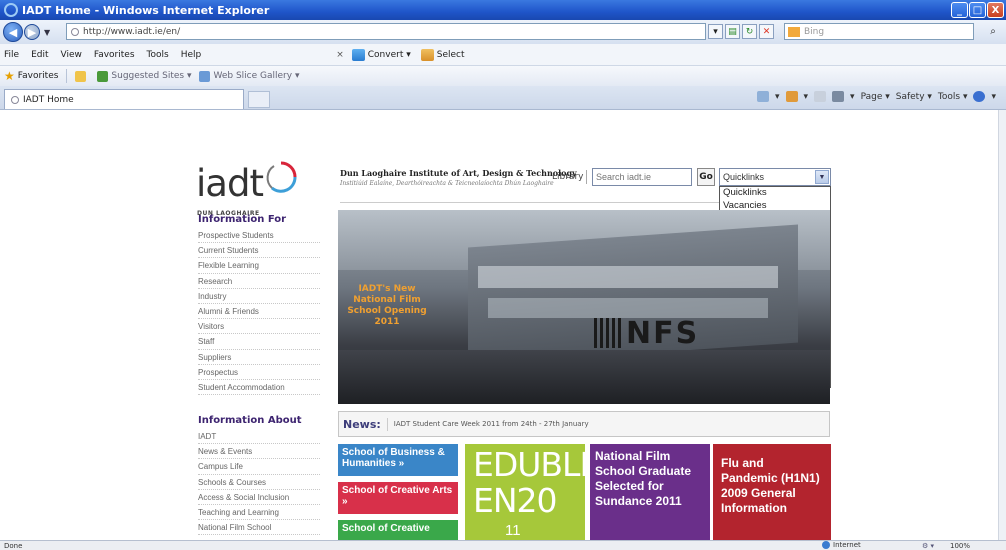  What do you see at coordinates (749, 31) in the screenshot?
I see `refresh-icon: ↻` at bounding box center [749, 31].